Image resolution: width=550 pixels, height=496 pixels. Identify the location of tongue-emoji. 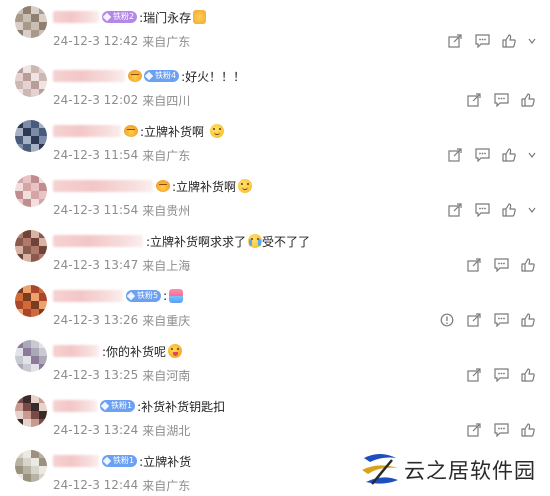
(175, 351).